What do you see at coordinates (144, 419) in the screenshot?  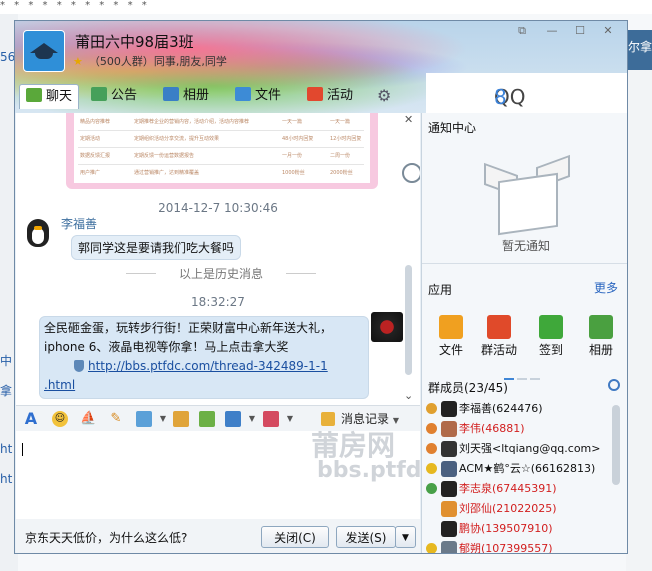 I see `image-icon` at bounding box center [144, 419].